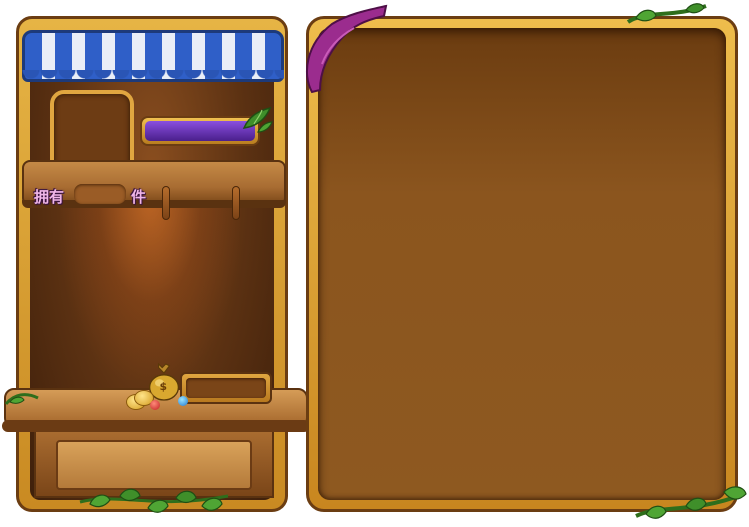 This screenshot has height=527, width=749. Describe the element at coordinates (346, 49) in the screenshot. I see `ribbon-decoration` at that location.